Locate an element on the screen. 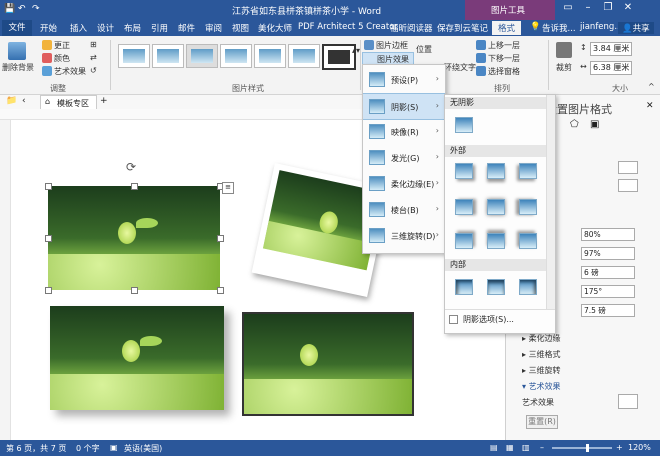 This screenshot has height=456, width=660. height-field: 3.84 厘米 is located at coordinates (611, 49).